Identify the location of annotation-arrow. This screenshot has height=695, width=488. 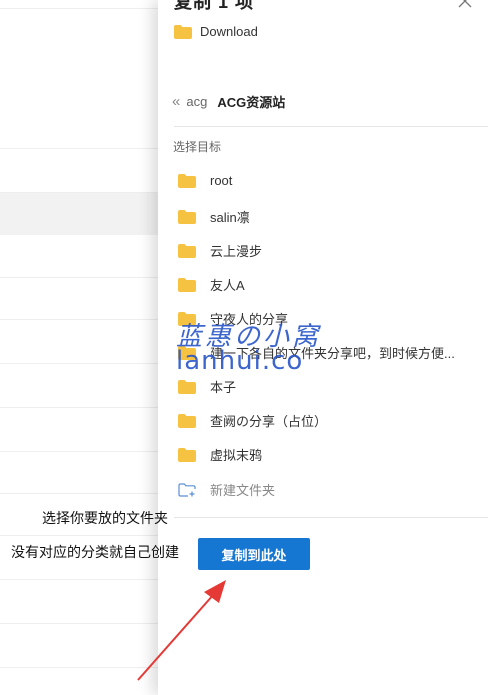
(181, 630).